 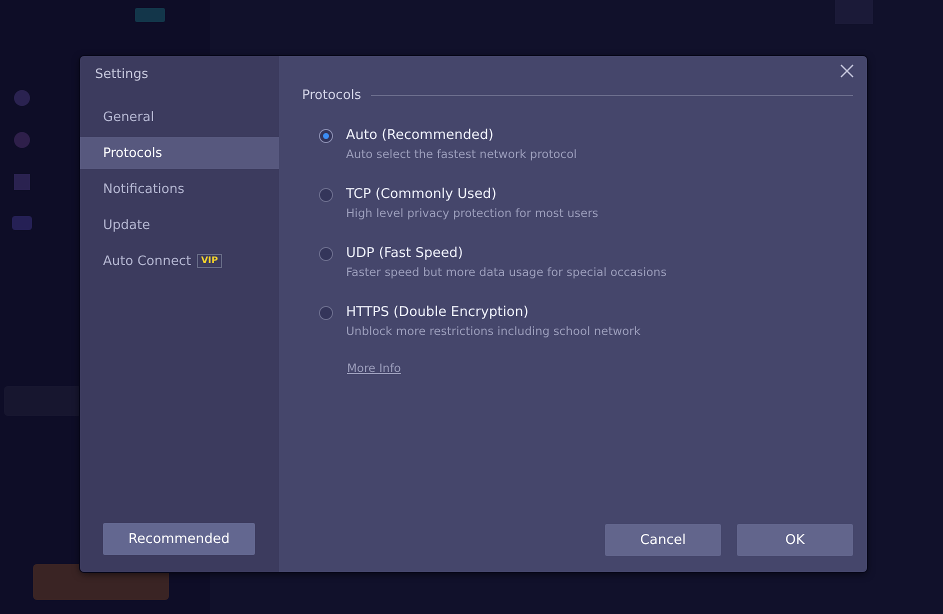 I want to click on sidebar-item: Auto Connect VIP, so click(x=179, y=261).